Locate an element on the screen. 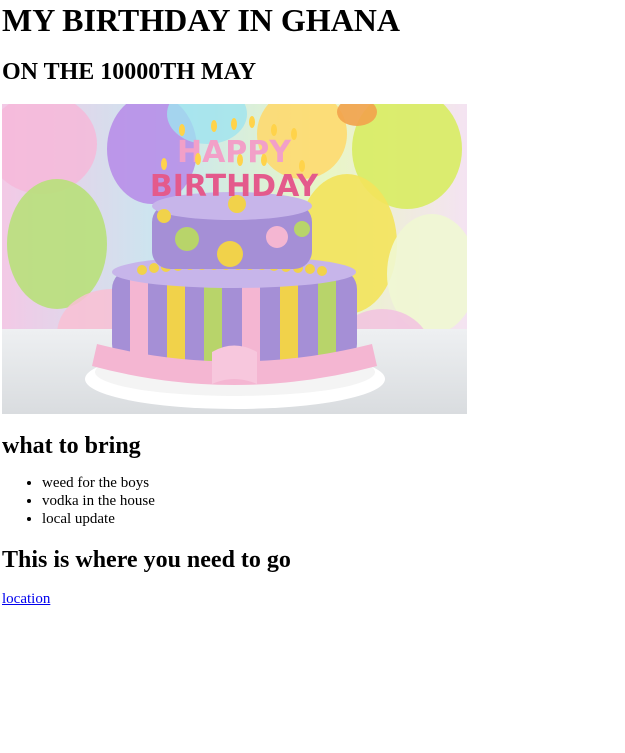 This screenshot has width=625, height=753. list-item: local update is located at coordinates (333, 519).